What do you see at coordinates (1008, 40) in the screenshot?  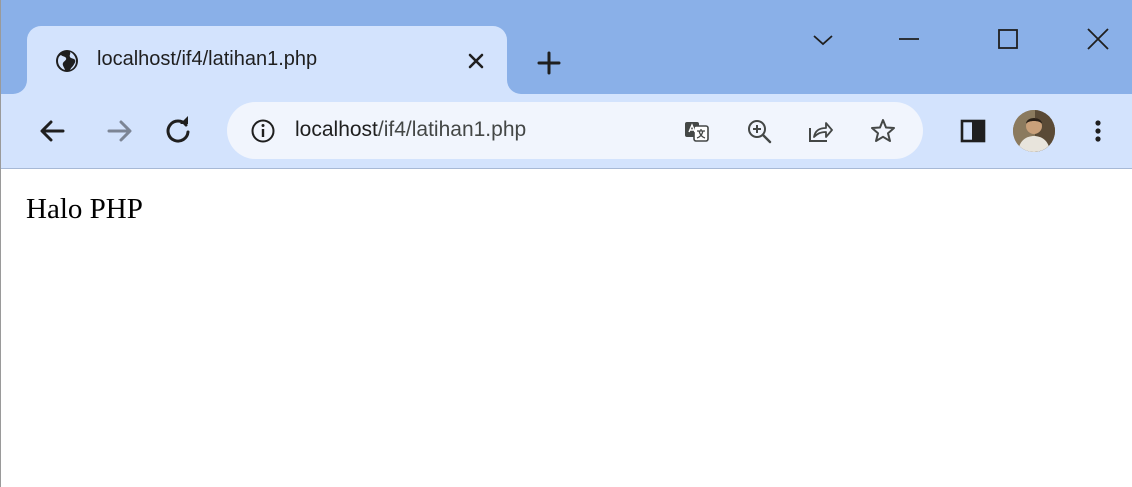 I see `maximize-button` at bounding box center [1008, 40].